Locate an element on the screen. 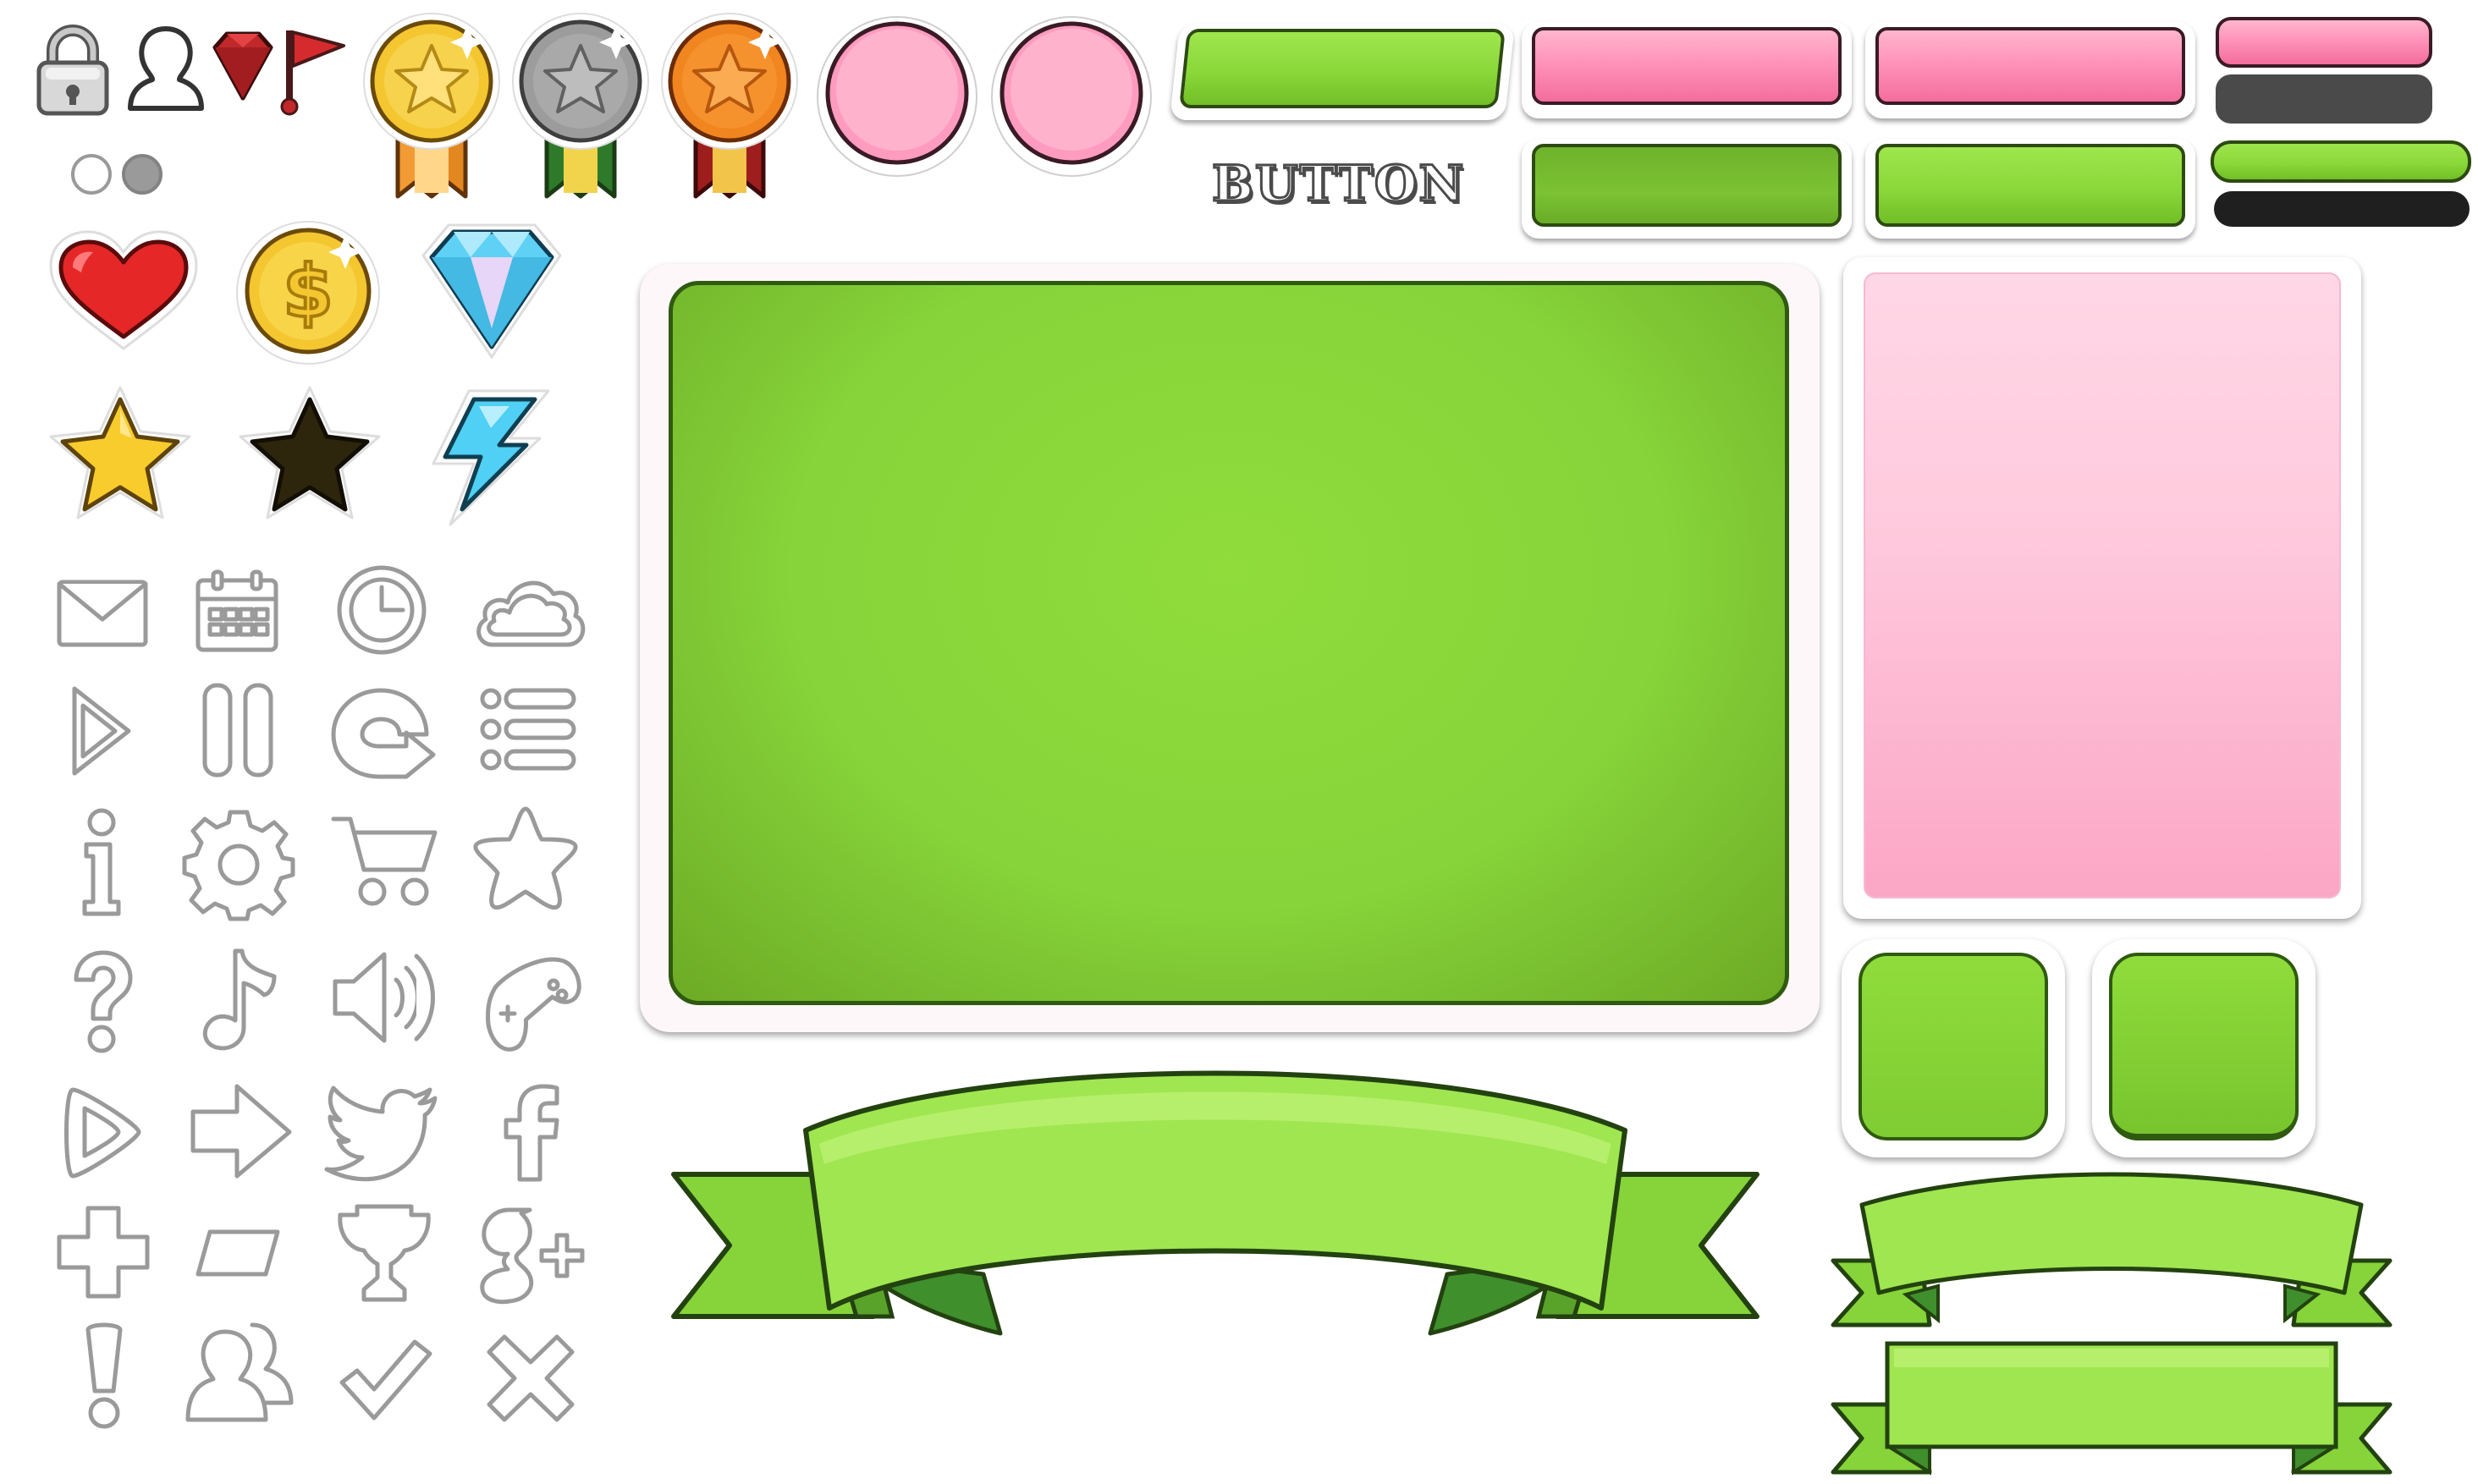 Image resolution: width=2478 pixels, height=1484 pixels. pause-icon is located at coordinates (238, 730).